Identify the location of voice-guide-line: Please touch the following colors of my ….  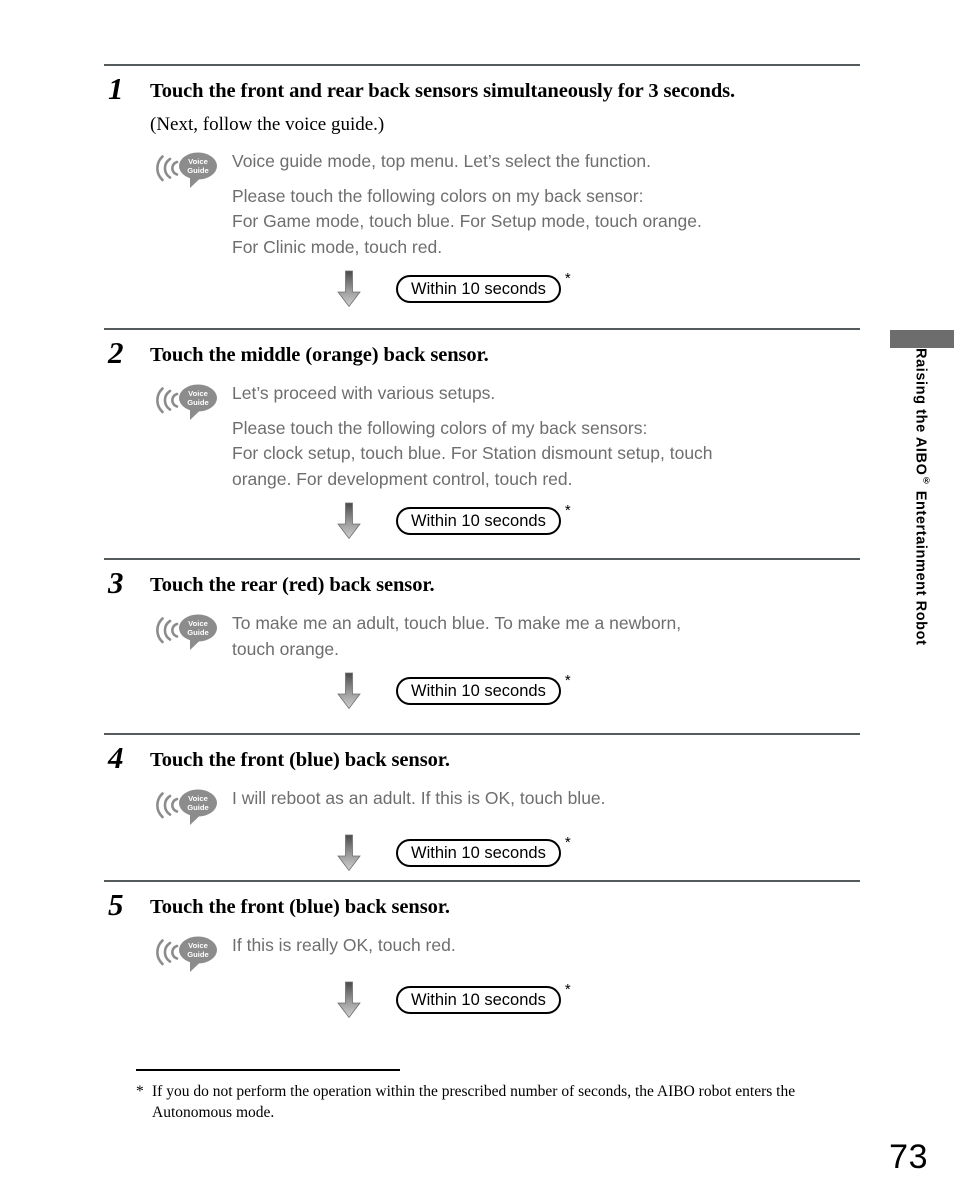
(440, 427).